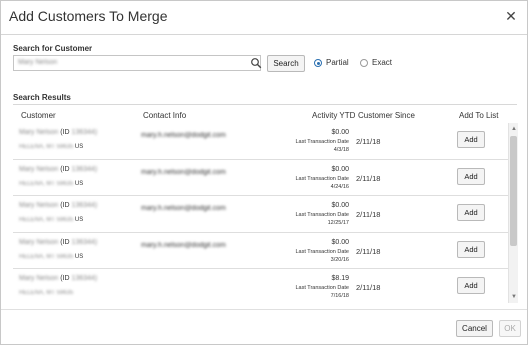 Image resolution: width=528 pixels, height=345 pixels. What do you see at coordinates (38, 115) in the screenshot?
I see `col-customer: Customer` at bounding box center [38, 115].